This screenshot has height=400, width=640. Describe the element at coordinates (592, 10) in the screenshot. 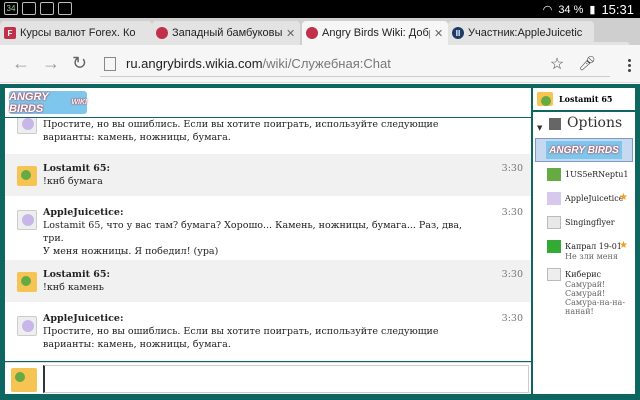

I see `battery-icon: ▮` at that location.